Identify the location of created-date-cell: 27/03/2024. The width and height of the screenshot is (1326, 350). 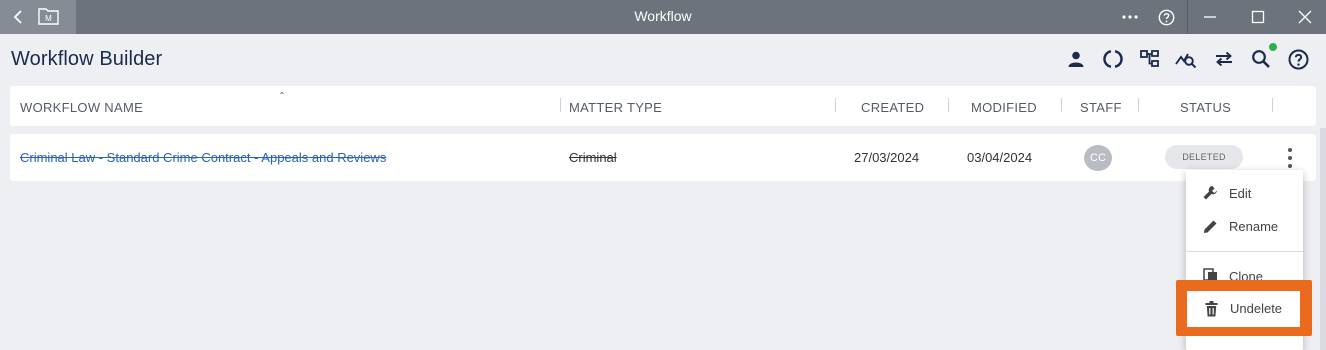
(887, 157).